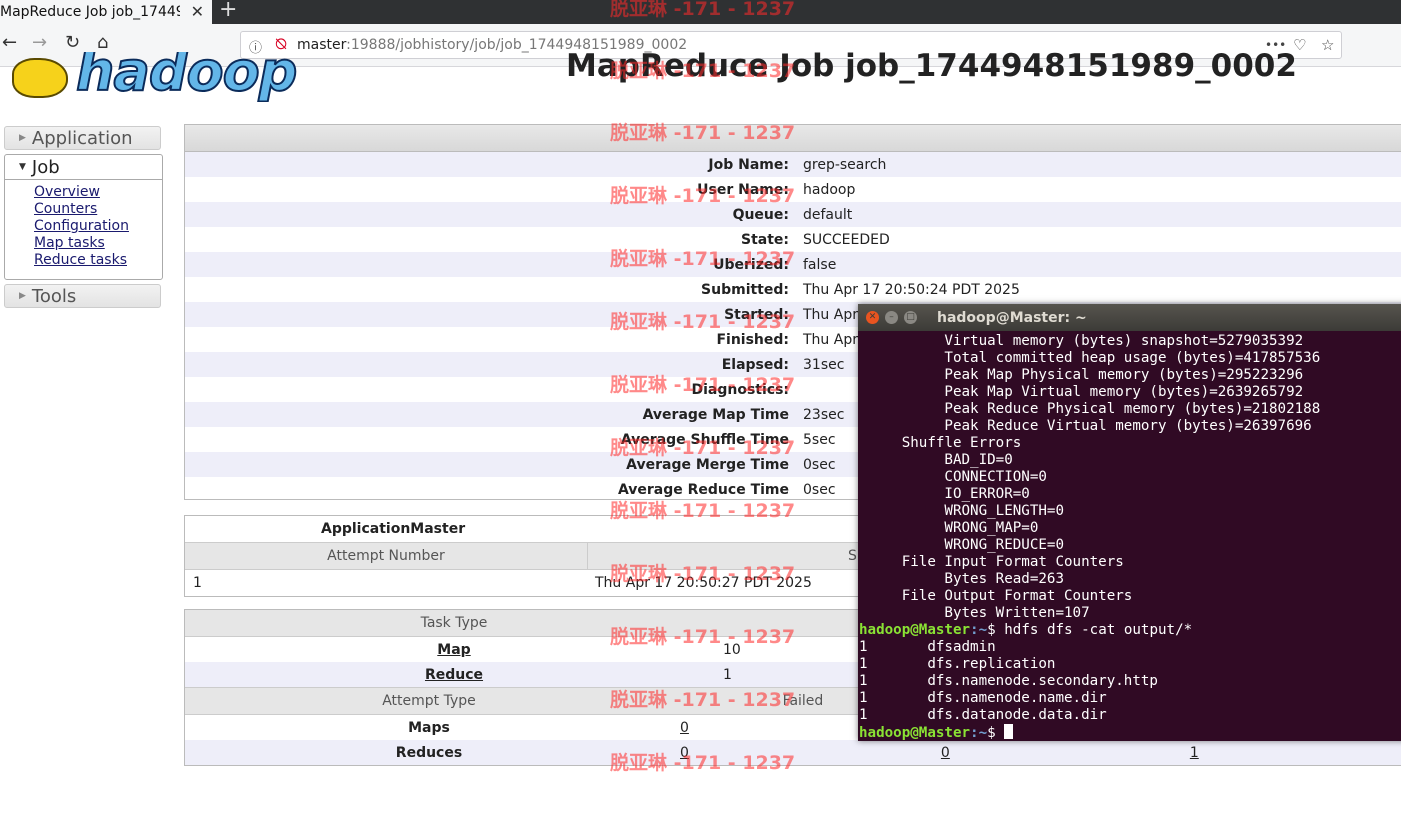 This screenshot has height=814, width=1401. I want to click on col-attempt-number: Attempt Number, so click(386, 556).